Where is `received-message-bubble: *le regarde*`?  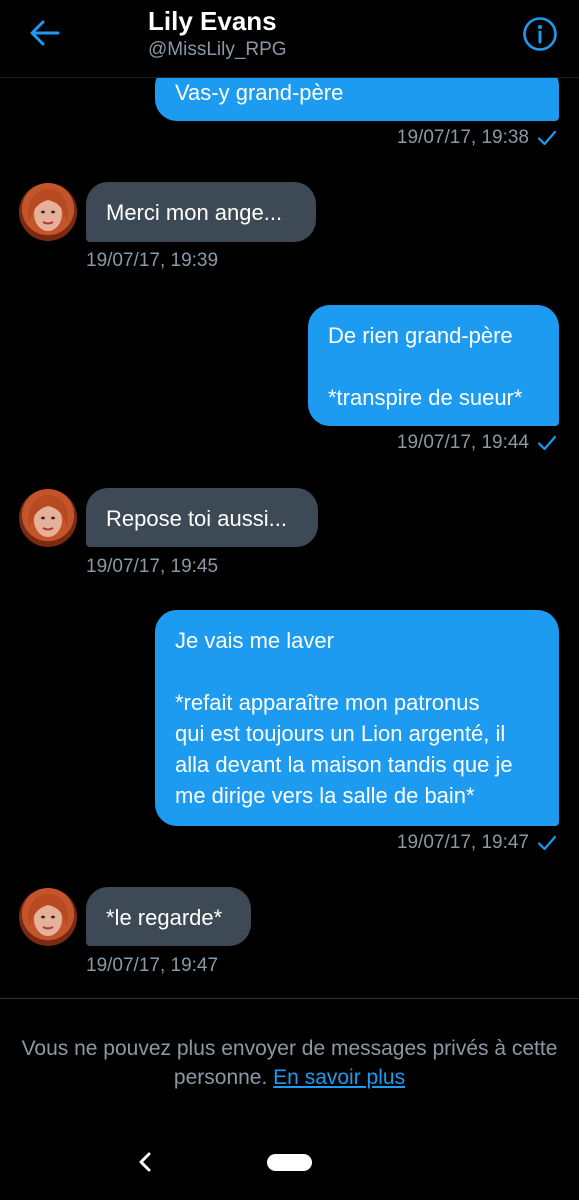 received-message-bubble: *le regarde* is located at coordinates (168, 916).